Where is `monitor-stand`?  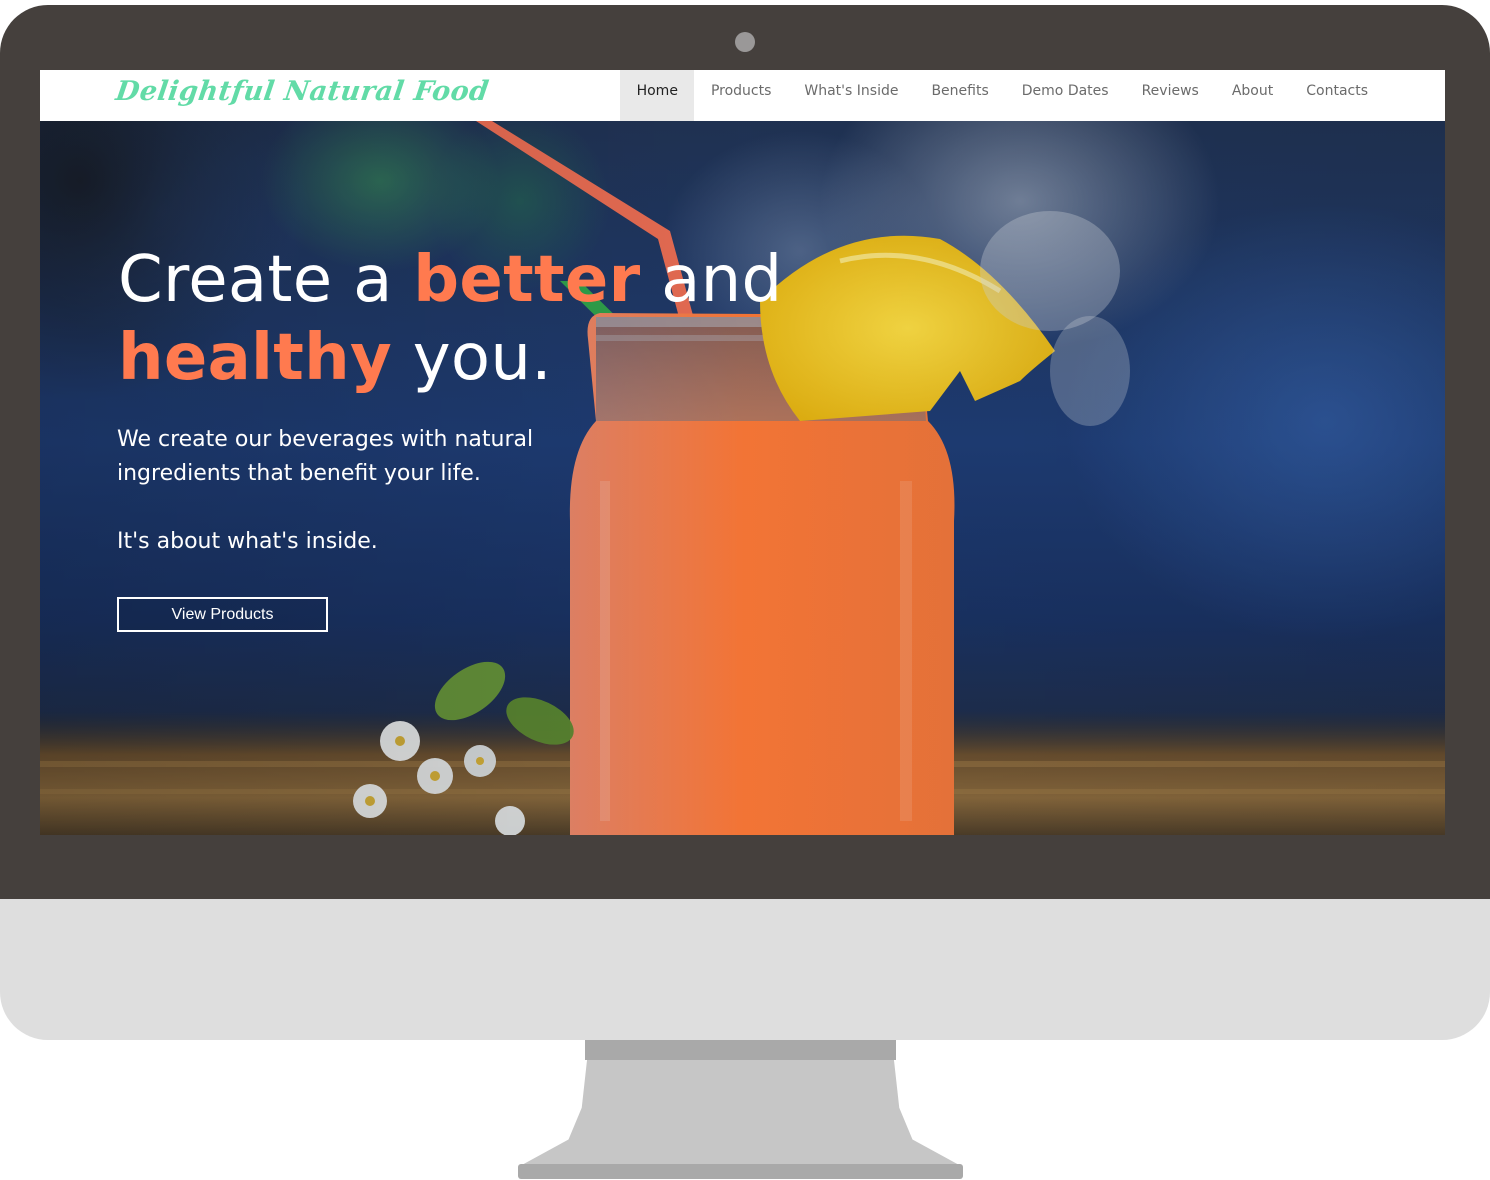 monitor-stand is located at coordinates (740, 1113).